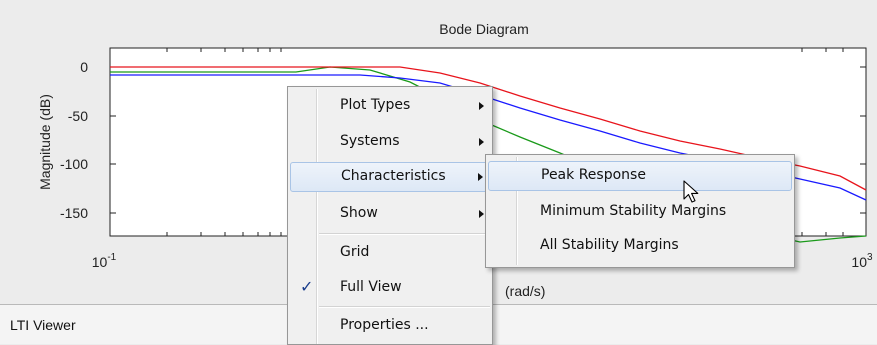  What do you see at coordinates (393, 176) in the screenshot?
I see `menu-item-label: Characteristics` at bounding box center [393, 176].